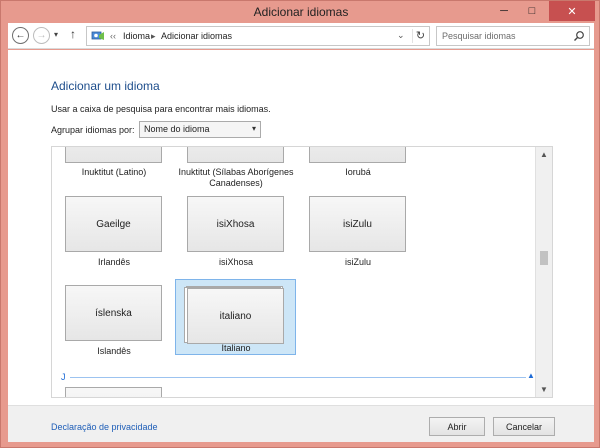 The height and width of the screenshot is (448, 600). I want to click on collapse-section-icon: ▲, so click(531, 375).